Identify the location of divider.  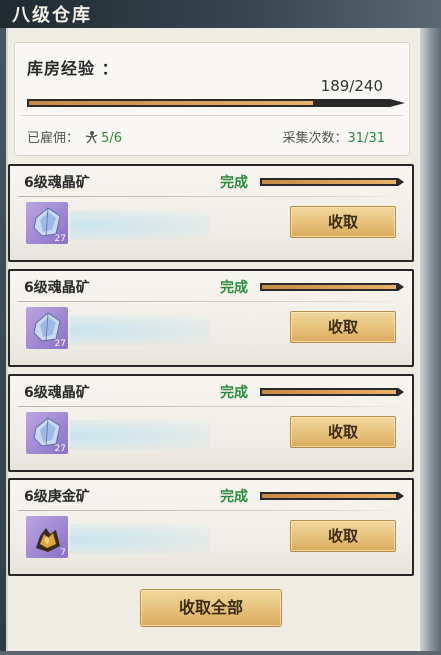
(212, 115).